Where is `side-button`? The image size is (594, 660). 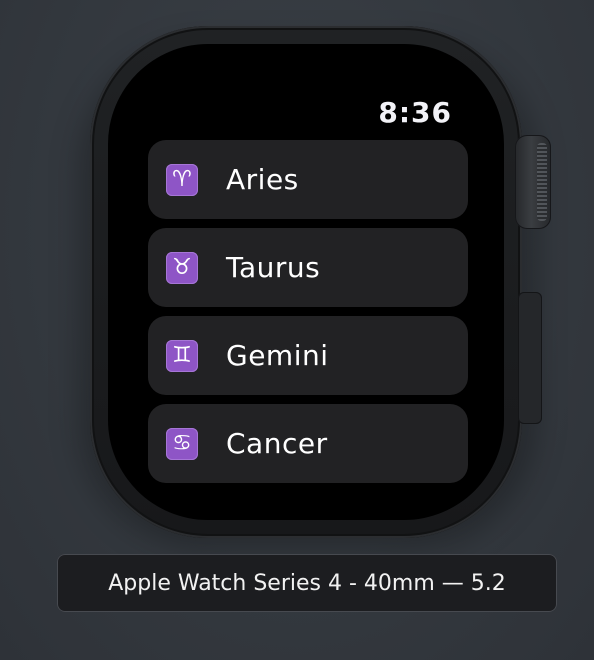 side-button is located at coordinates (530, 358).